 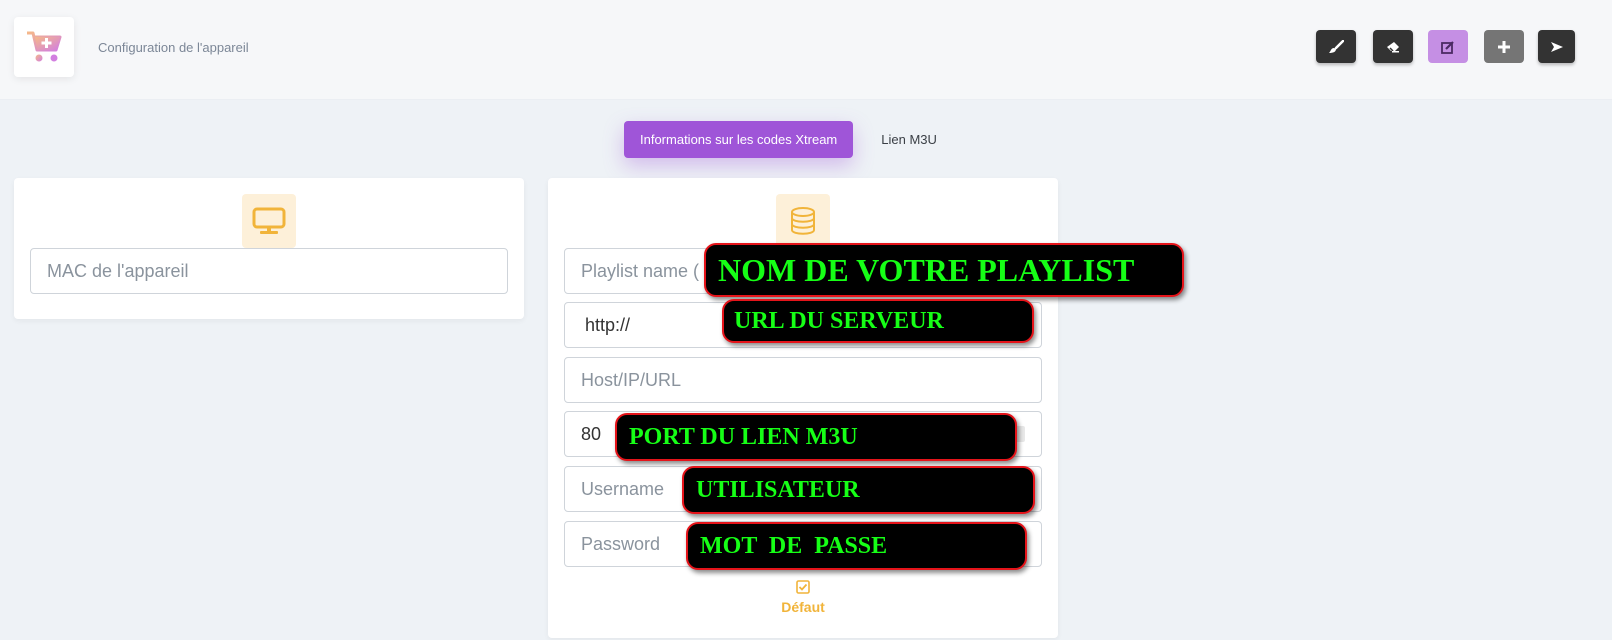 What do you see at coordinates (856, 546) in the screenshot?
I see `annotation-password: MOT DE PASSE` at bounding box center [856, 546].